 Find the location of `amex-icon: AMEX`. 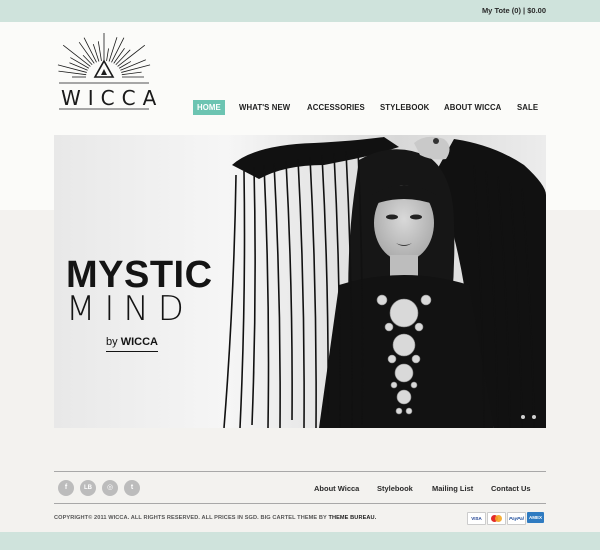

amex-icon: AMEX is located at coordinates (535, 517).